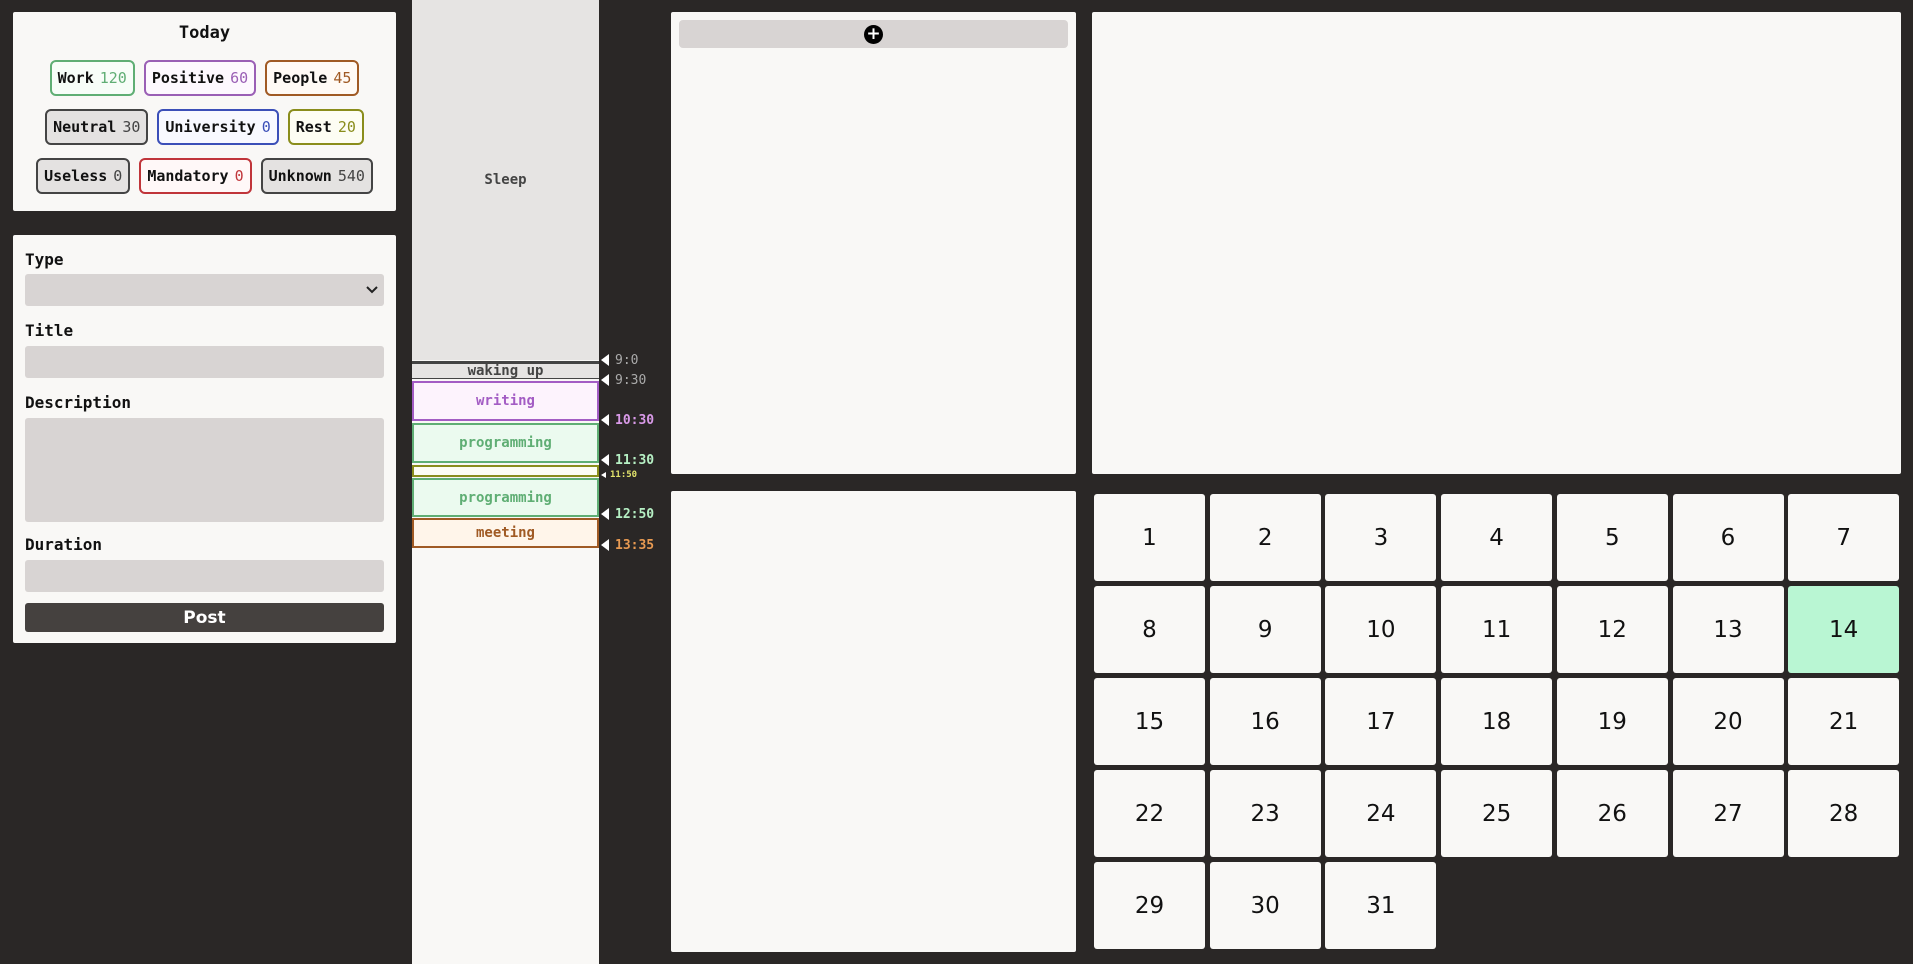  Describe the element at coordinates (1844, 629) in the screenshot. I see `calendar-day-14: 14` at that location.